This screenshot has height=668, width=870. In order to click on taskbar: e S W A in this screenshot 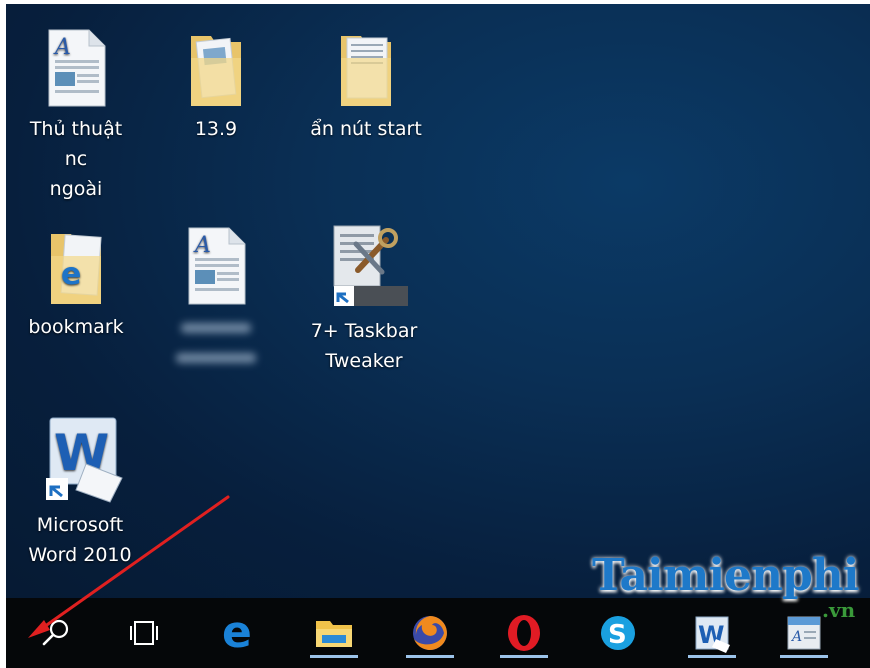, I will do `click(438, 633)`.